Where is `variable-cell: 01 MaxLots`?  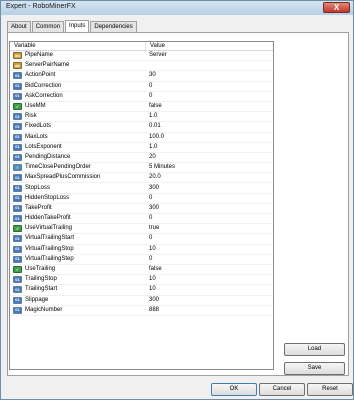
variable-cell: 01 MaxLots is located at coordinates (78, 137).